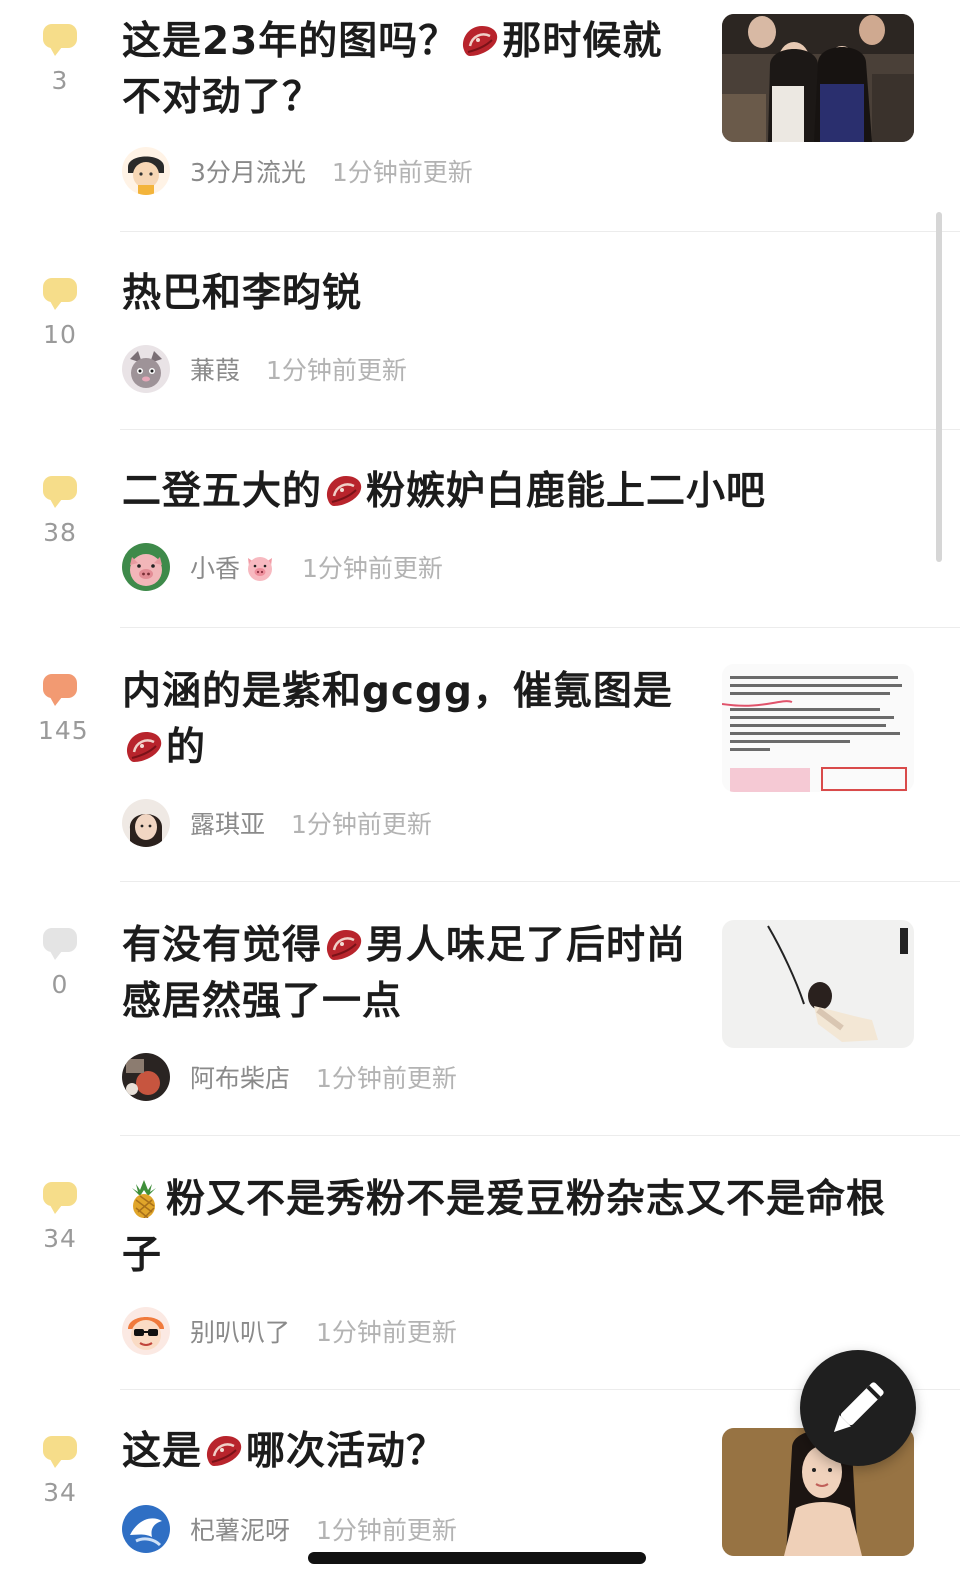 This screenshot has height=1583, width=960. Describe the element at coordinates (248, 171) in the screenshot. I see `author-name: 3分月流光` at that location.